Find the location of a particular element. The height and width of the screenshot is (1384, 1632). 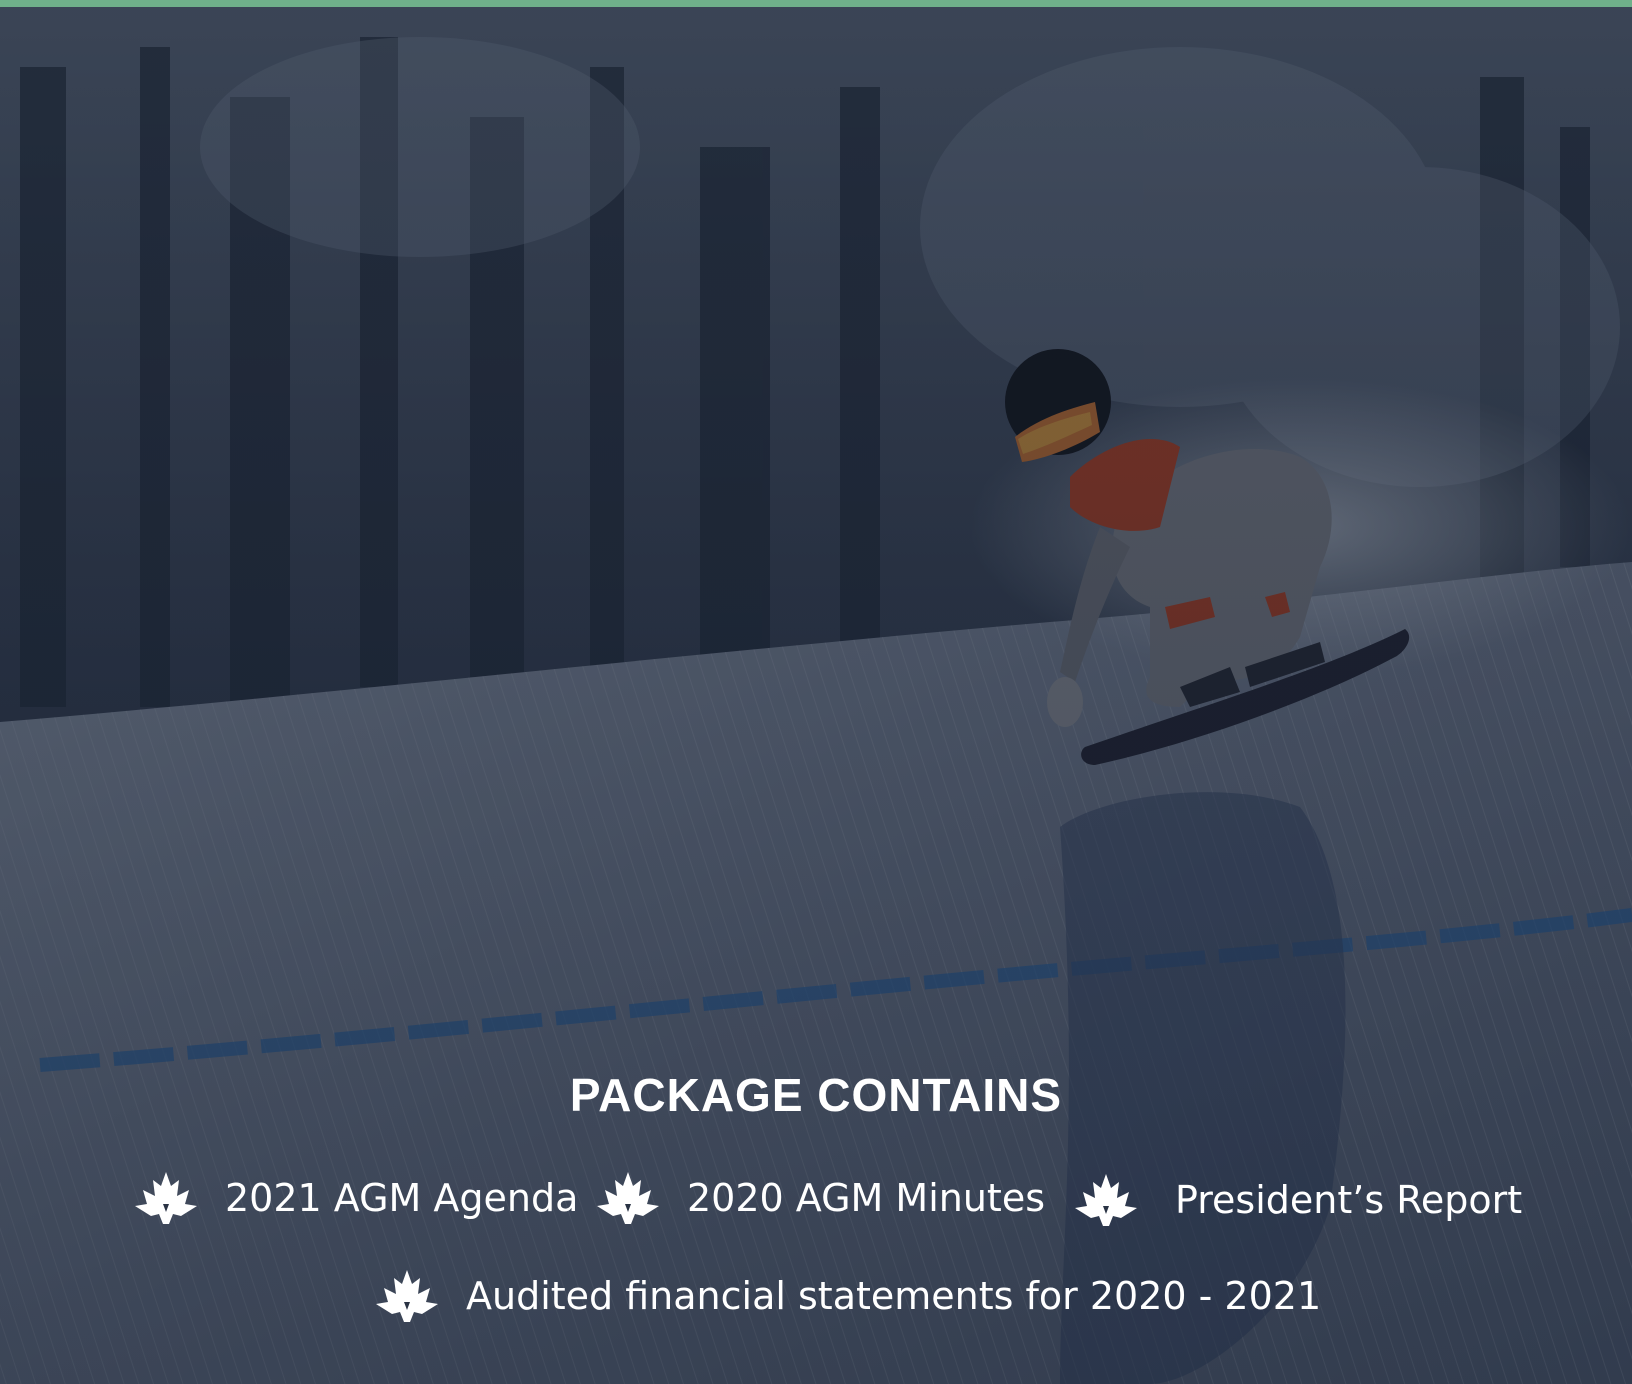

package-item-label: President’s Report is located at coordinates (1349, 1200).